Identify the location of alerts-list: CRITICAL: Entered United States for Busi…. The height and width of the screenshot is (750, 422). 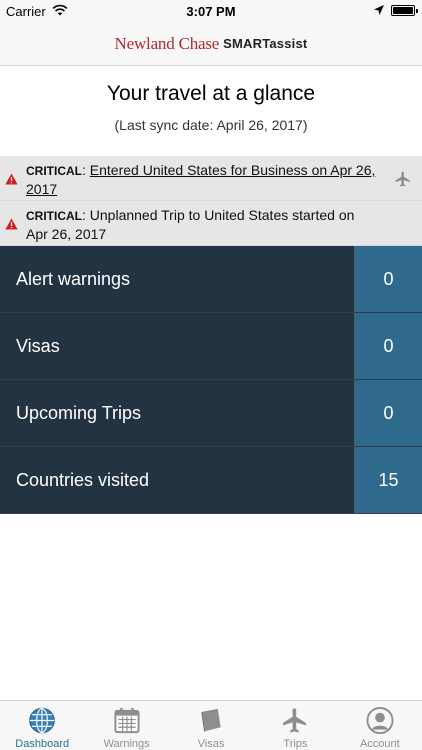
(211, 201).